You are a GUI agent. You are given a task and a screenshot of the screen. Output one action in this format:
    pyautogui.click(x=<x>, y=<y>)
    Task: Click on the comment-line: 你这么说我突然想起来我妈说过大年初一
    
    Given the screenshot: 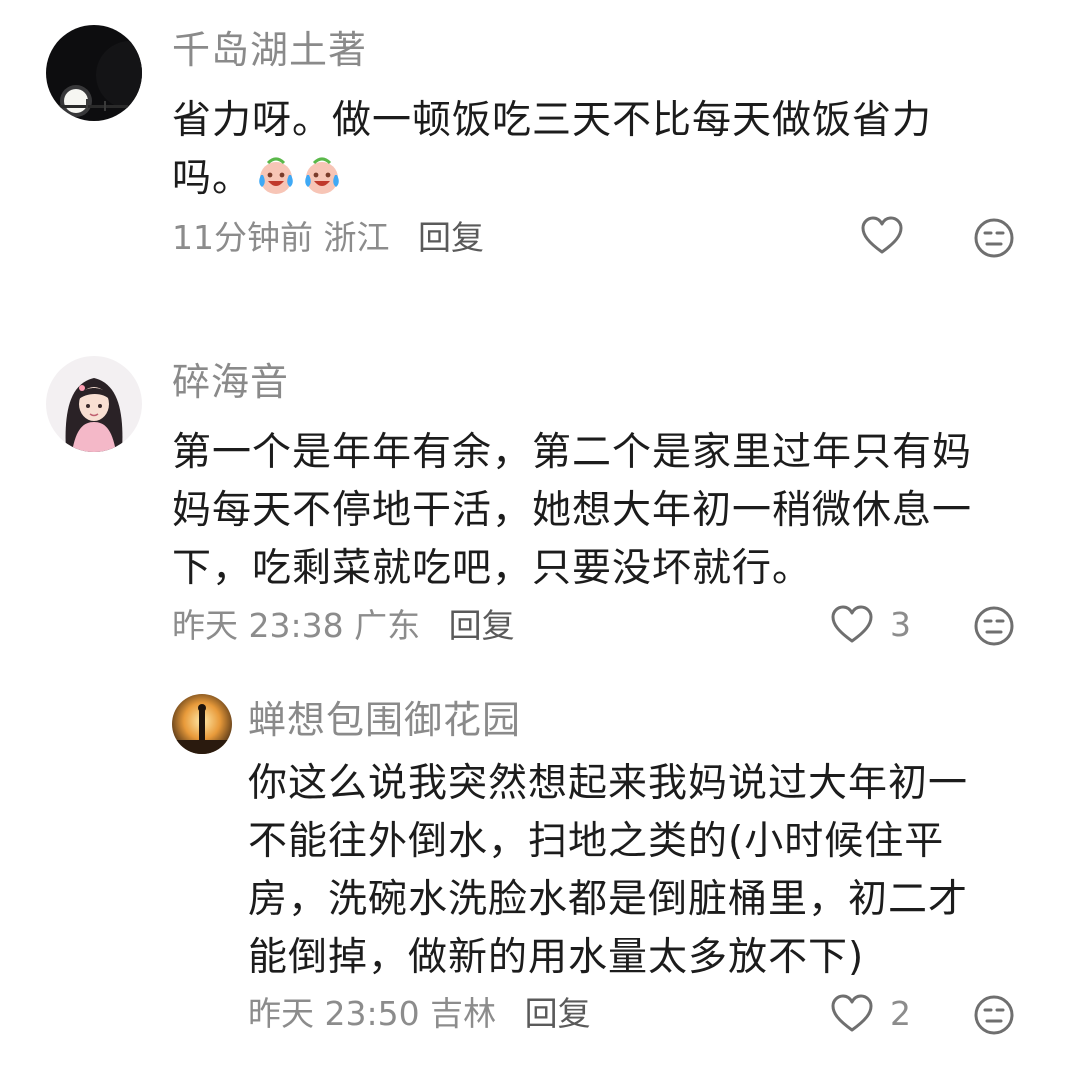 What is the action you would take?
    pyautogui.click(x=608, y=783)
    